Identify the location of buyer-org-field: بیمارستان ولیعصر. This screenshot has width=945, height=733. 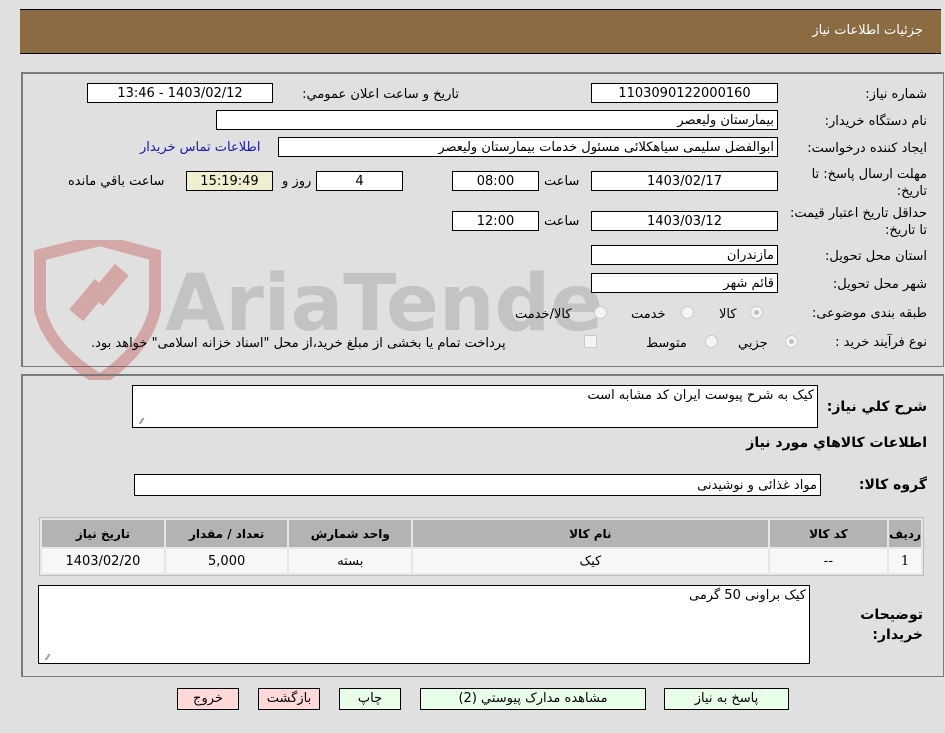
(497, 120).